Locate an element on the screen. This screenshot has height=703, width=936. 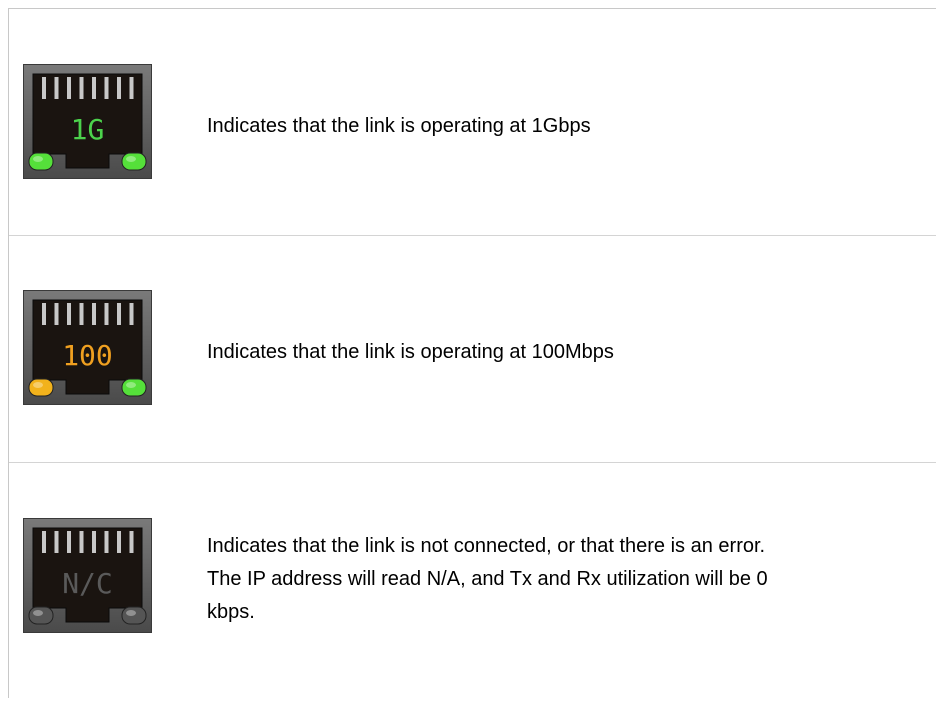
port-speed-label: 100 is located at coordinates (87, 355).